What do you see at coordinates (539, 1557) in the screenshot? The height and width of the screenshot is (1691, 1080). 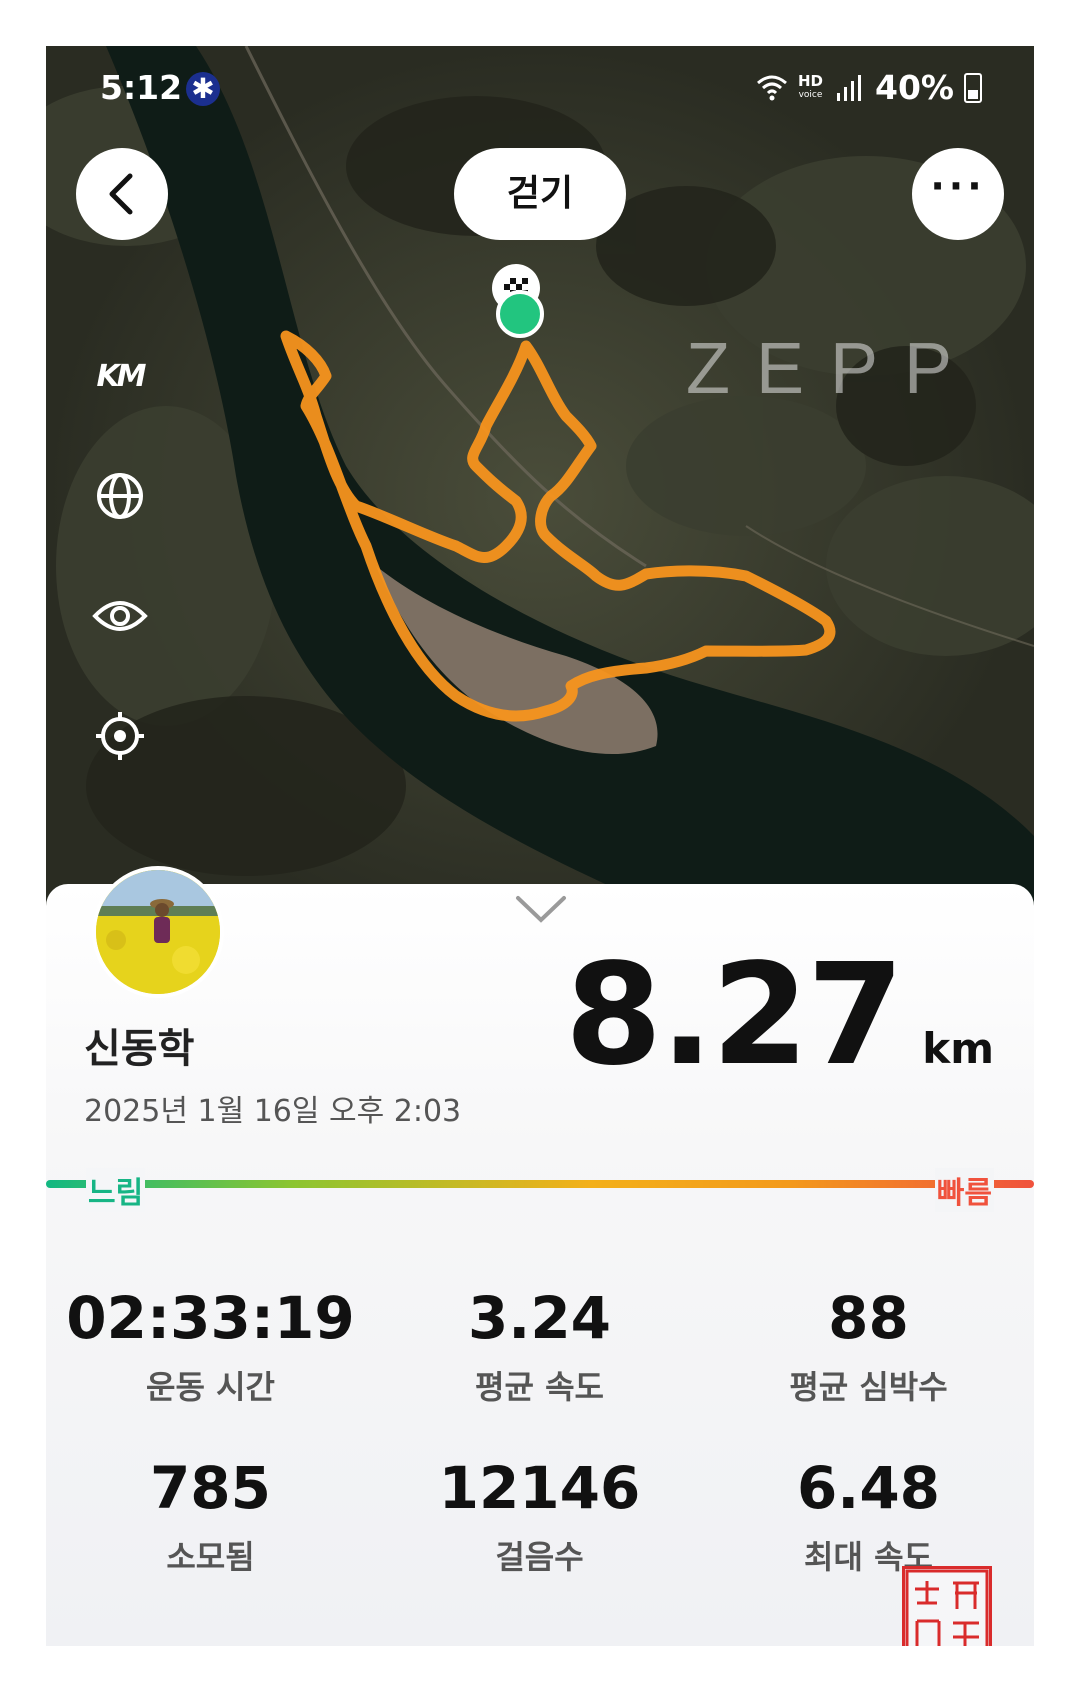 I see `stat-label: 걸음수` at bounding box center [539, 1557].